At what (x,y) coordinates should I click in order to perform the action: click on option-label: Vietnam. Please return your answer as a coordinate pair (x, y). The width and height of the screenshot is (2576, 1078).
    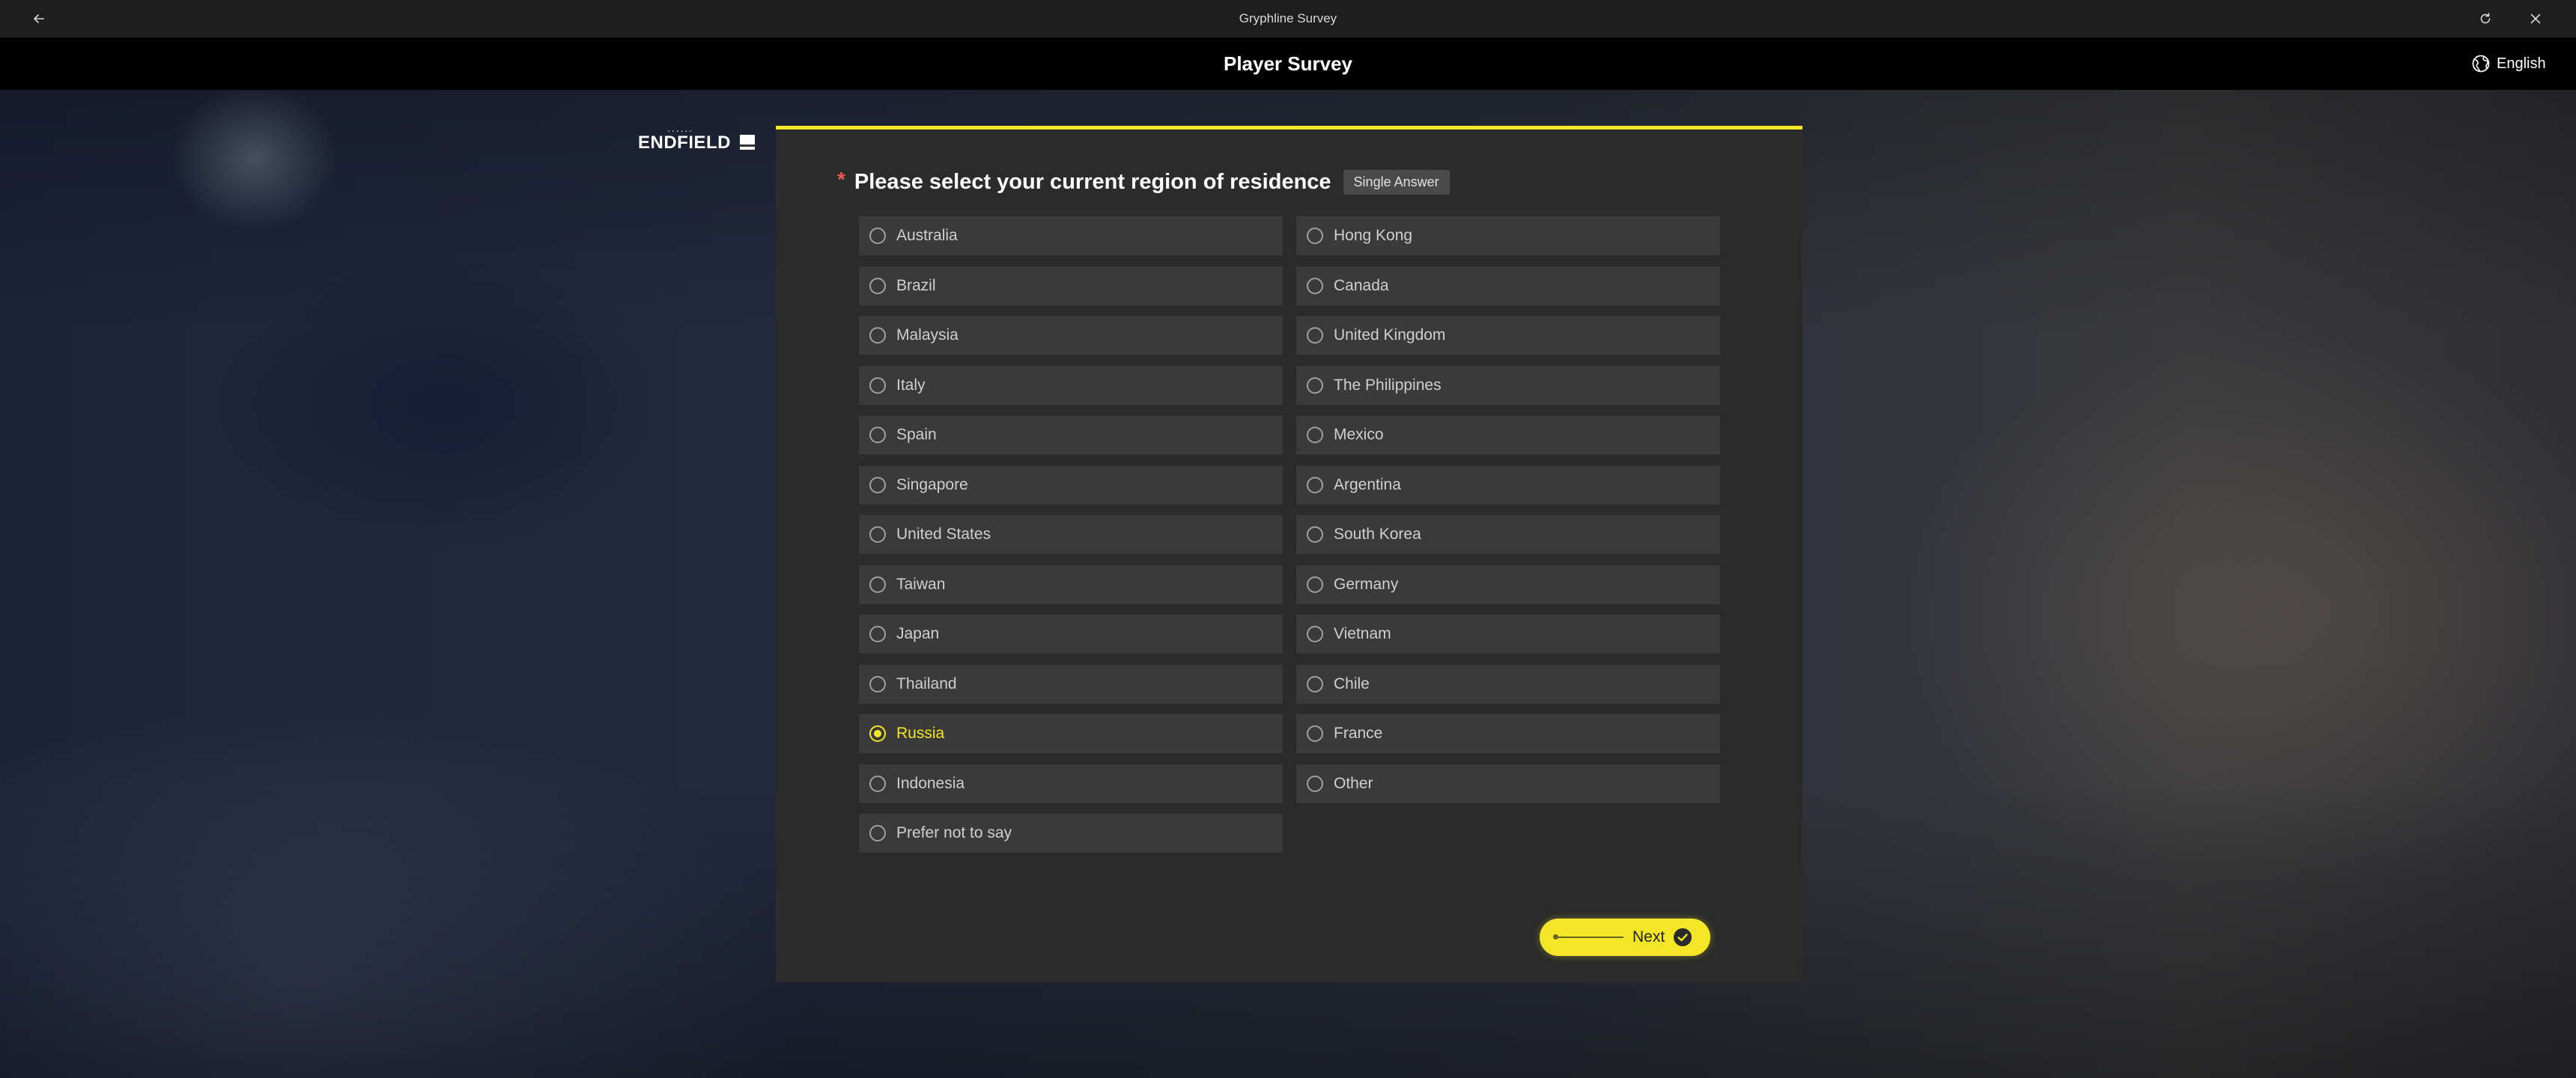
    Looking at the image, I should click on (1362, 633).